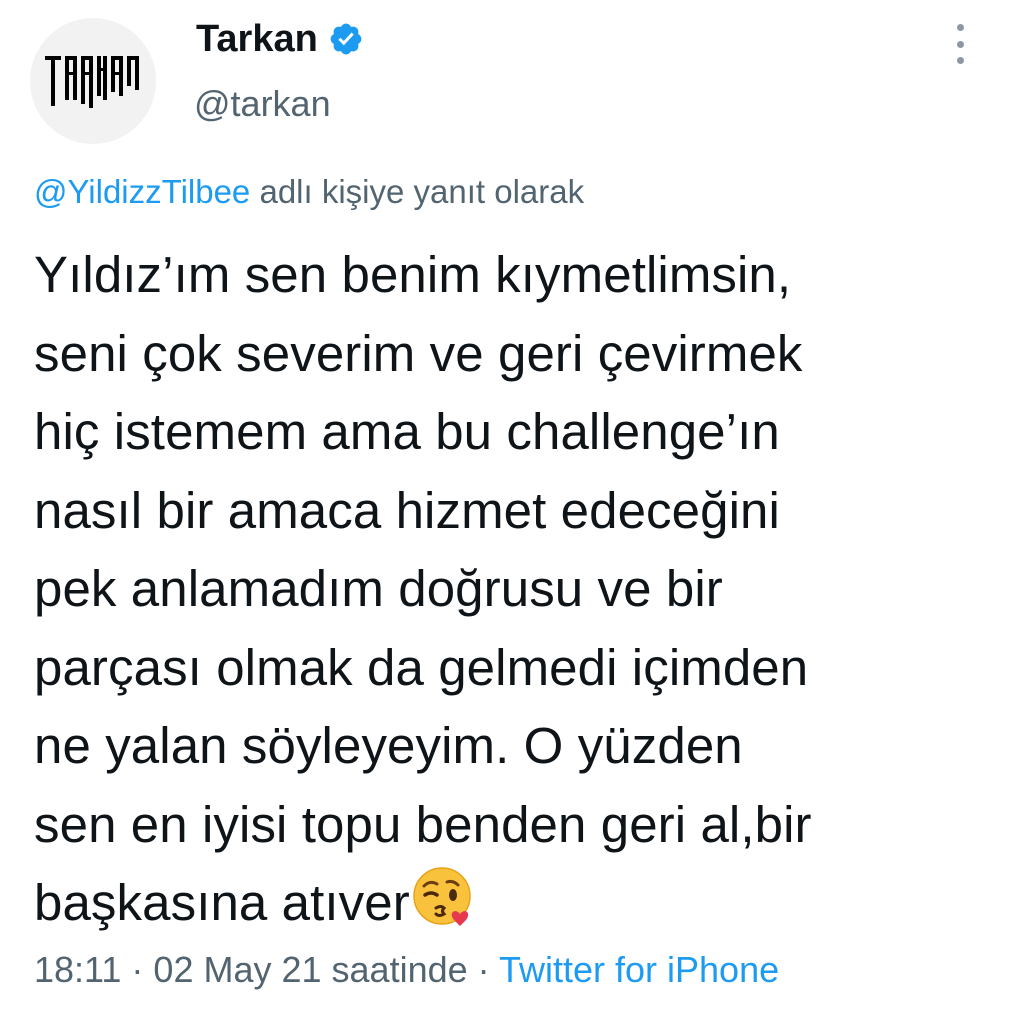  What do you see at coordinates (346, 39) in the screenshot?
I see `verified-badge-icon` at bounding box center [346, 39].